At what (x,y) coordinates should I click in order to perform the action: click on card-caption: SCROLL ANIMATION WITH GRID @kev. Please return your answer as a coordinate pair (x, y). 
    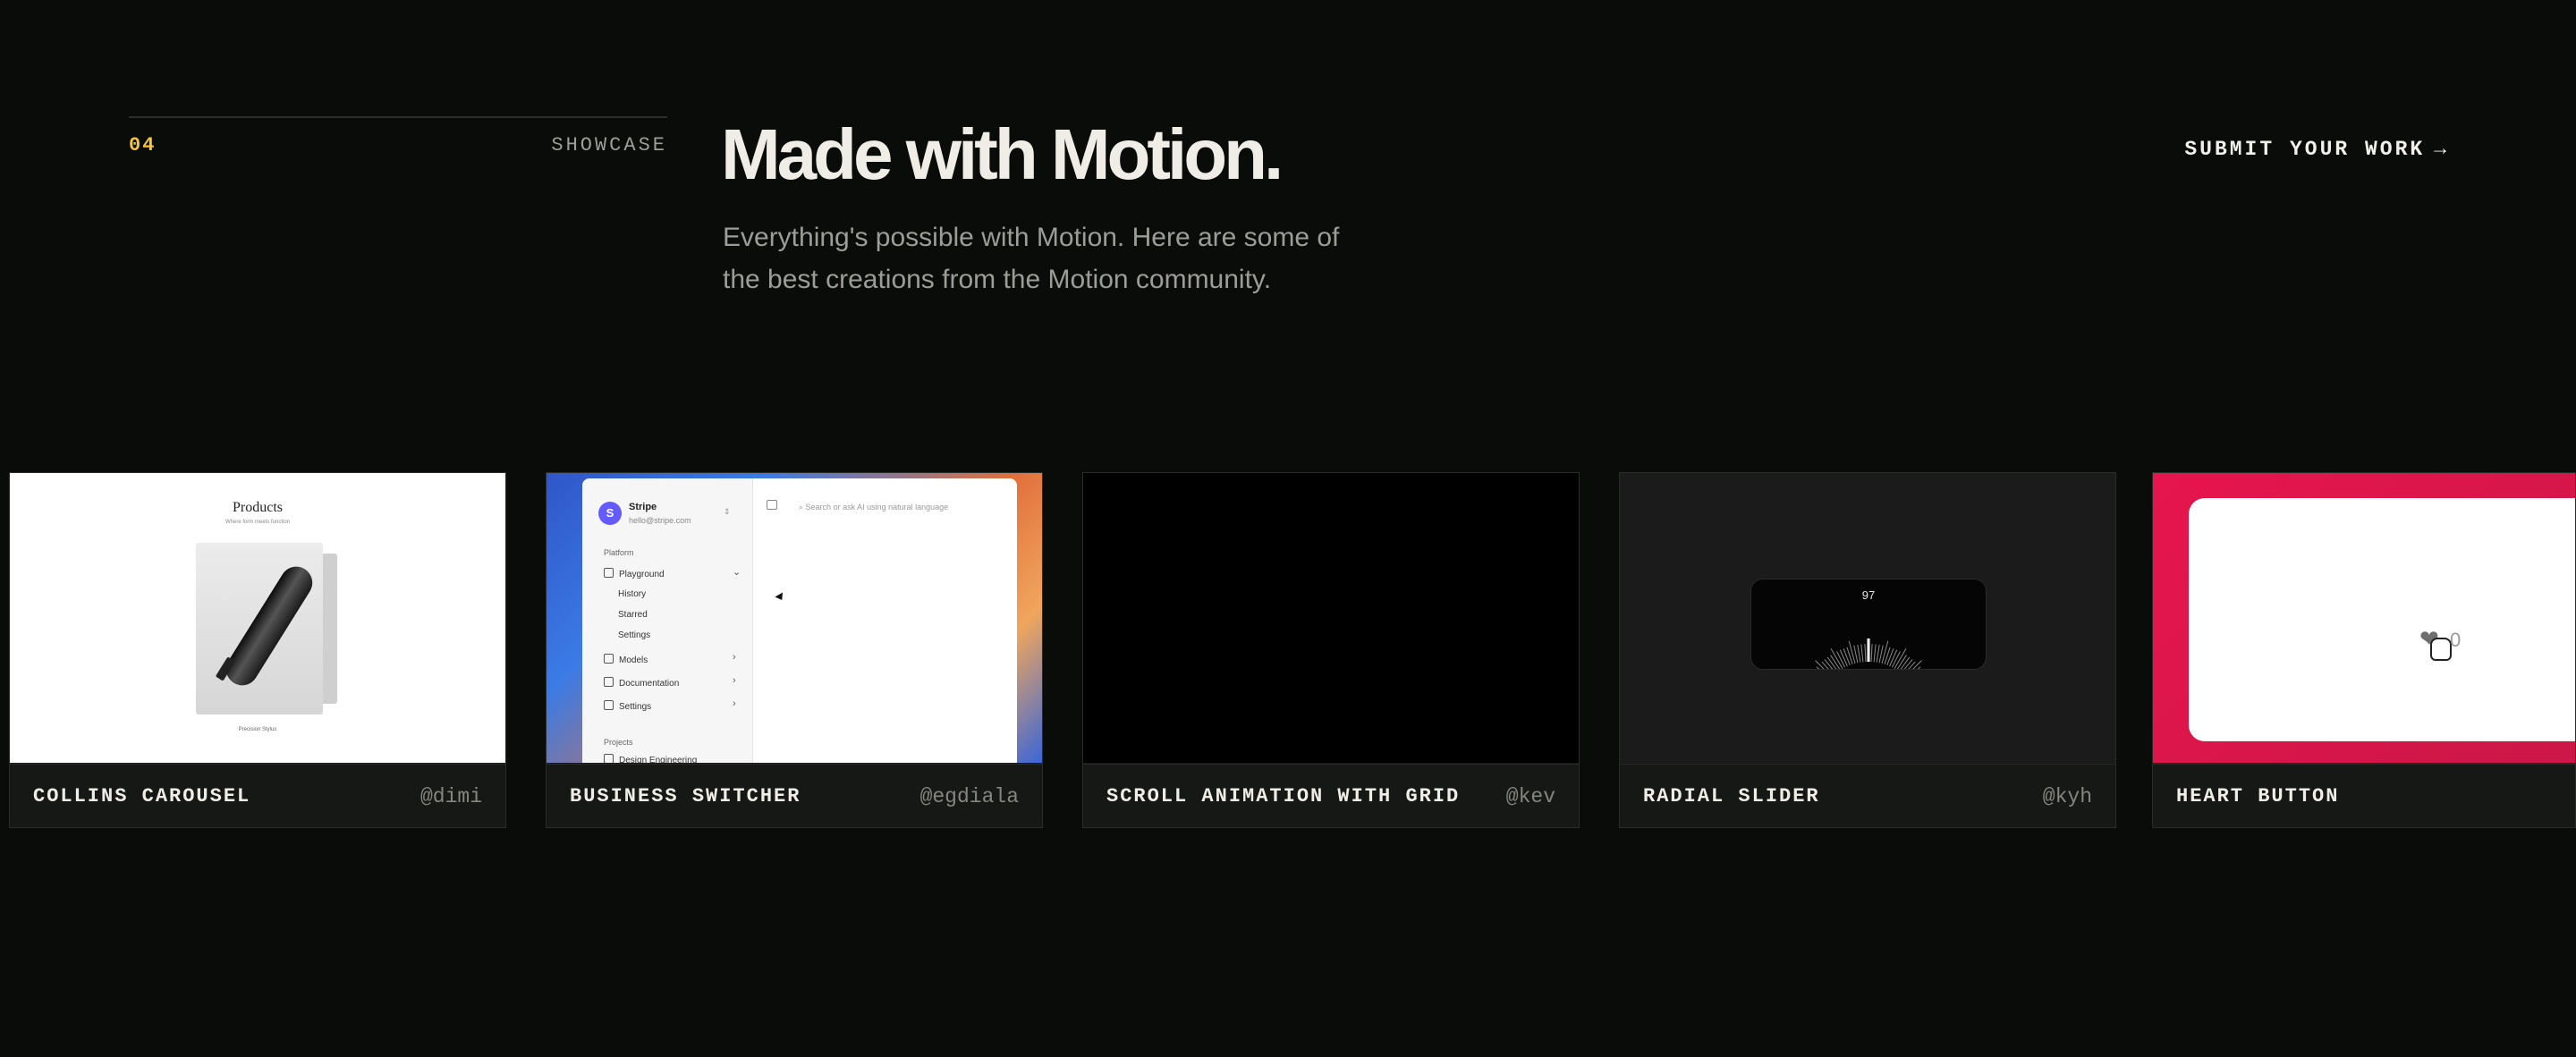
    Looking at the image, I should click on (1331, 795).